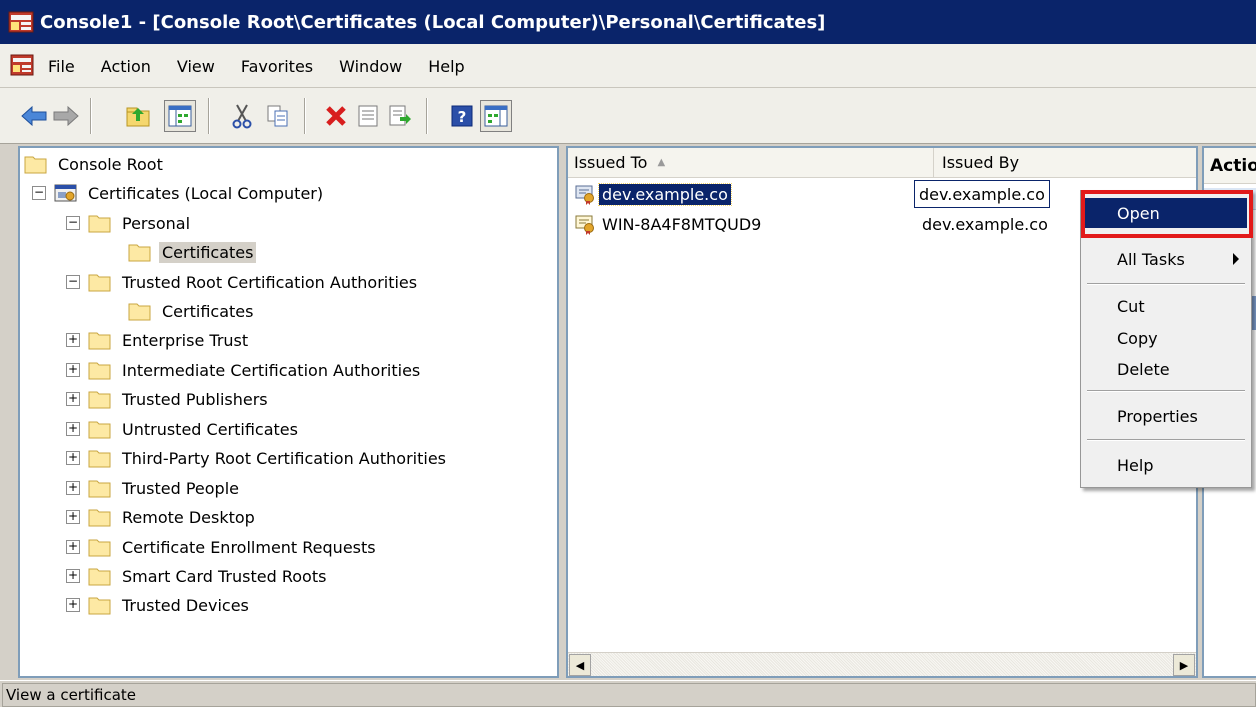 The image size is (1256, 707). What do you see at coordinates (208, 252) in the screenshot?
I see `tree-label-selected: Certificates` at bounding box center [208, 252].